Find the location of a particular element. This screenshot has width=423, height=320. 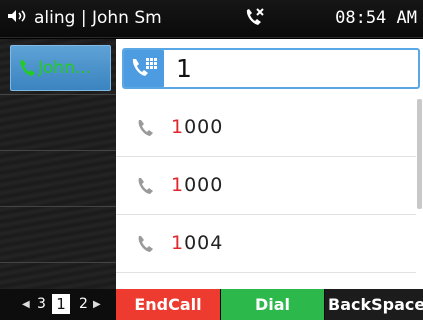

page-indicator: ◀ 3 1 2 ▶ is located at coordinates (58, 304).